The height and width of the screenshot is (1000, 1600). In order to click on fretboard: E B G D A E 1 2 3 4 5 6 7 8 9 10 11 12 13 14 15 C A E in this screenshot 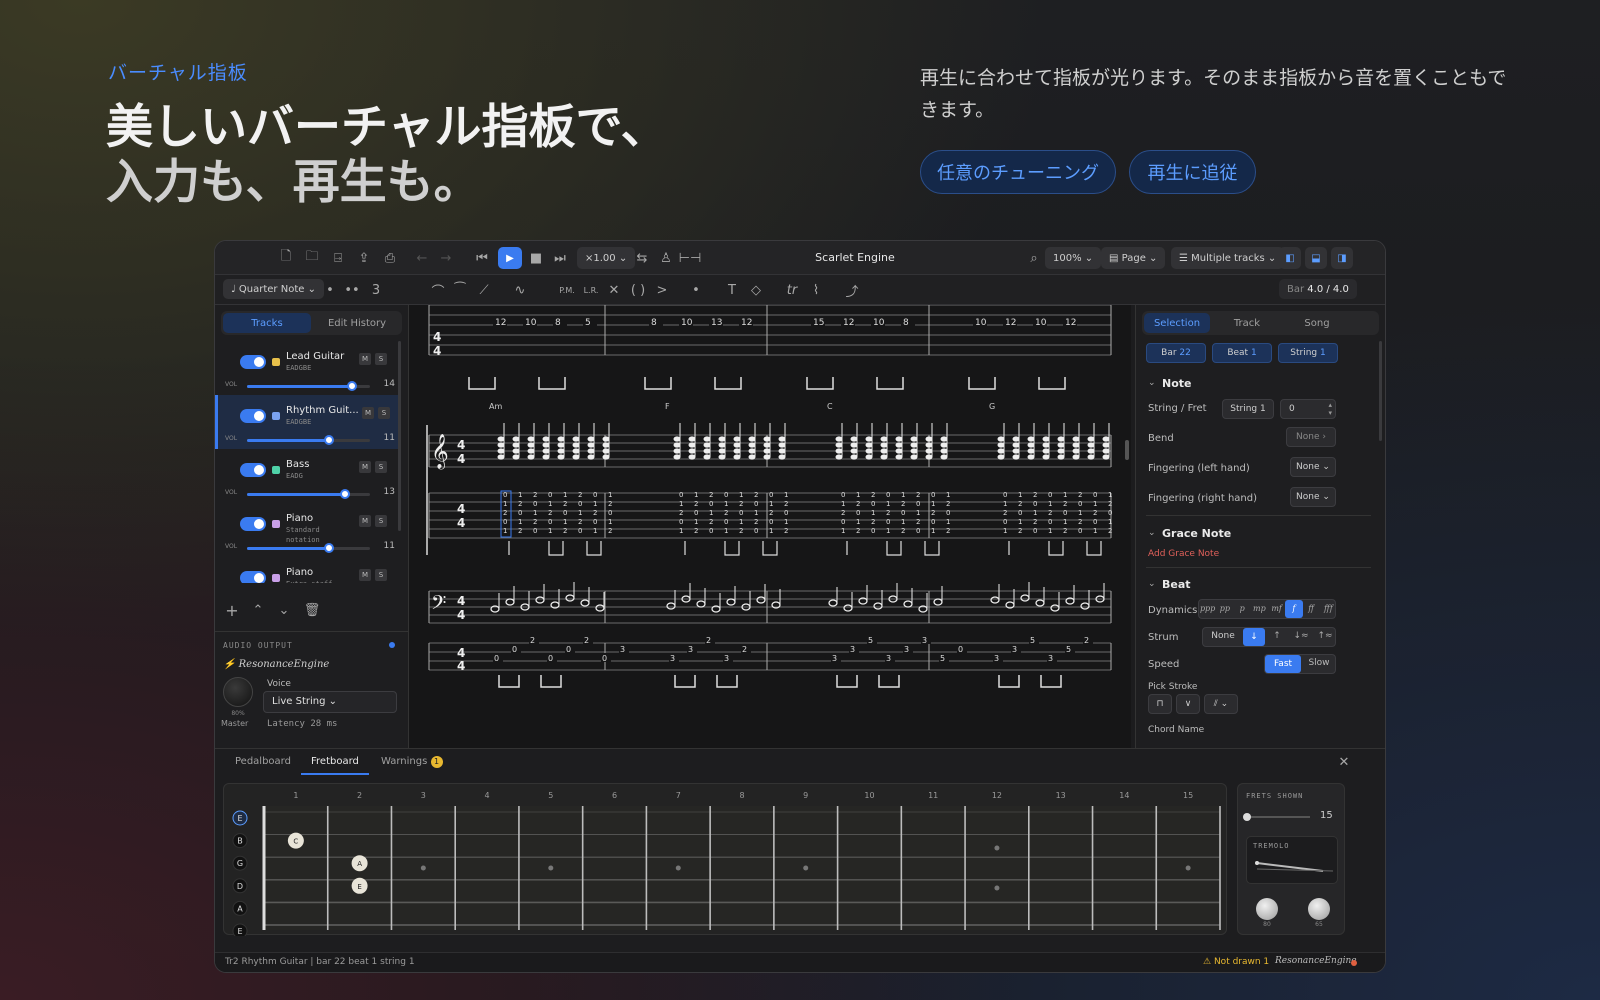, I will do `click(725, 861)`.